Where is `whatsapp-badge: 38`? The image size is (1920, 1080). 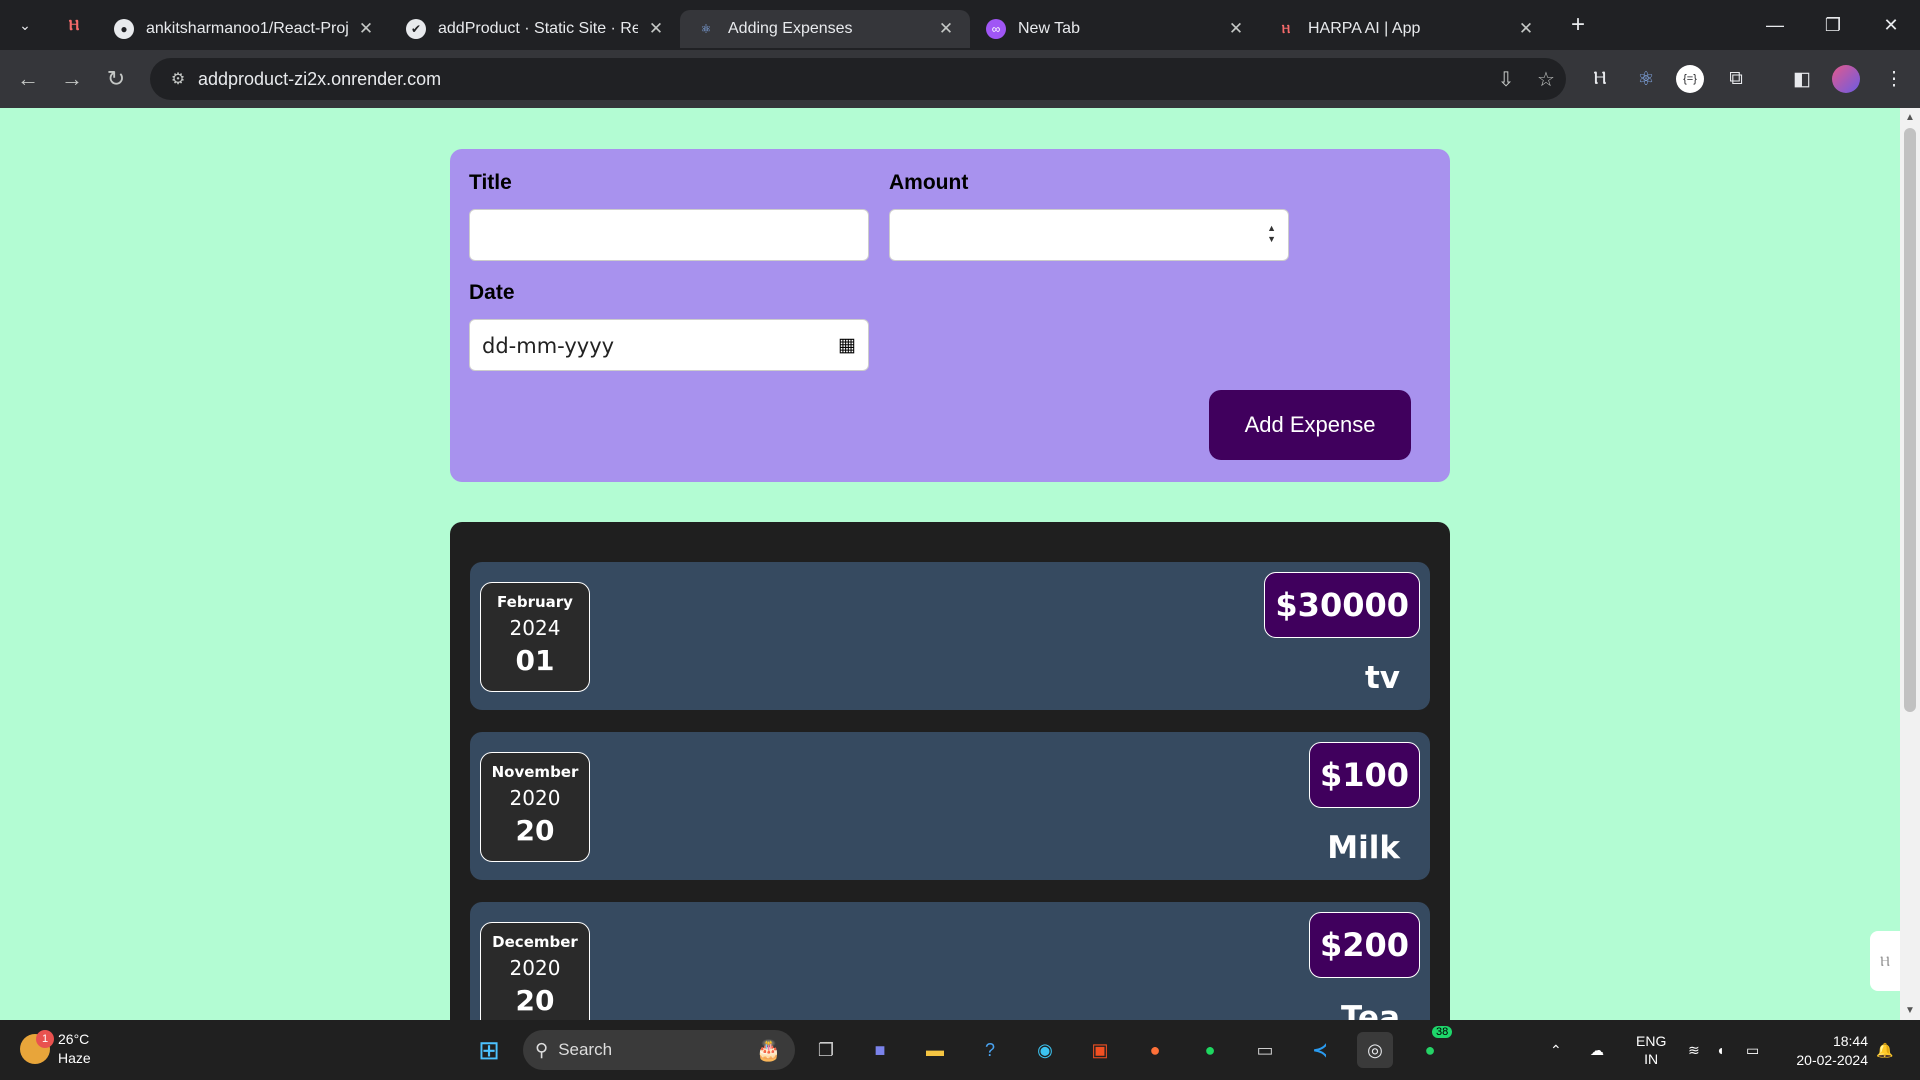
whatsapp-badge: 38 is located at coordinates (1442, 1032).